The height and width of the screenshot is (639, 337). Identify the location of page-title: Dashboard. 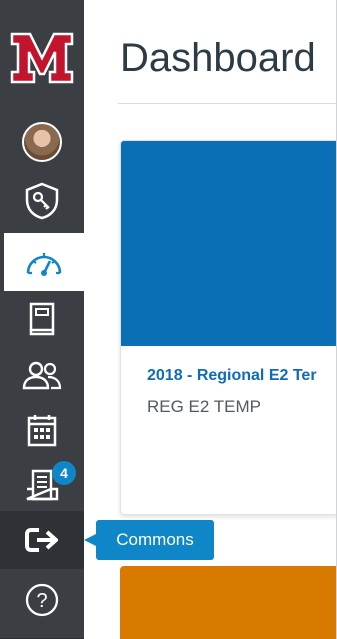
(218, 58).